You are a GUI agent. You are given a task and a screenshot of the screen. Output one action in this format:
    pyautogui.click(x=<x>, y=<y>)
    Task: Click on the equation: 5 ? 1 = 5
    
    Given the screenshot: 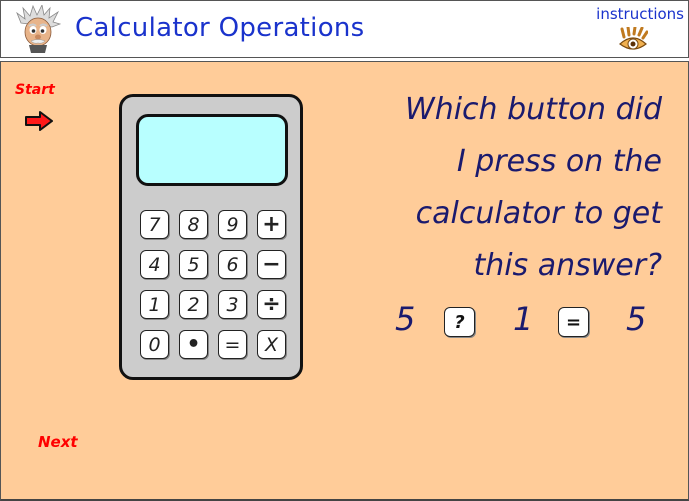 What is the action you would take?
    pyautogui.click(x=528, y=323)
    